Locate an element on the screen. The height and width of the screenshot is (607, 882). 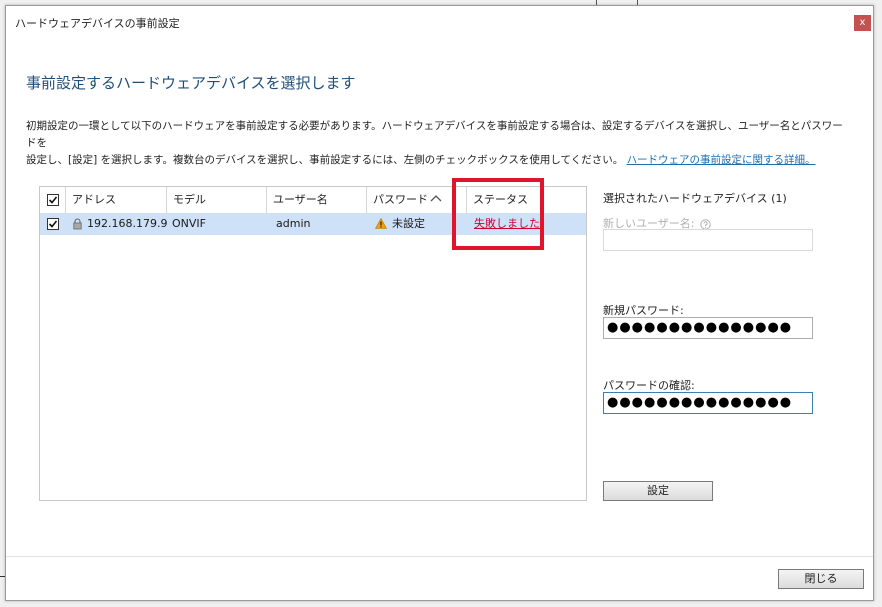
select-all-checkbox is located at coordinates (53, 200).